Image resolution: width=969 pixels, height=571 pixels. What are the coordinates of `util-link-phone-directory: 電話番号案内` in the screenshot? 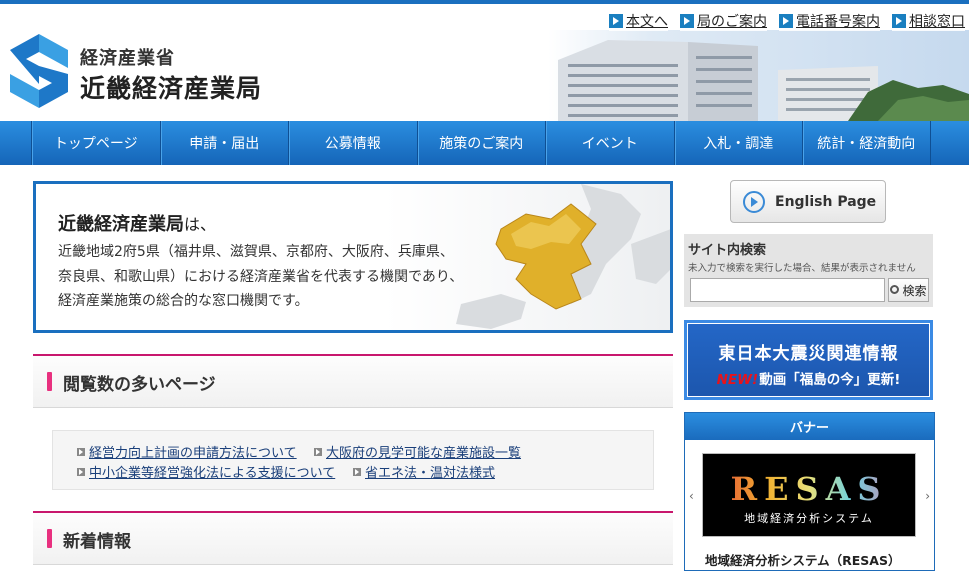 It's located at (829, 21).